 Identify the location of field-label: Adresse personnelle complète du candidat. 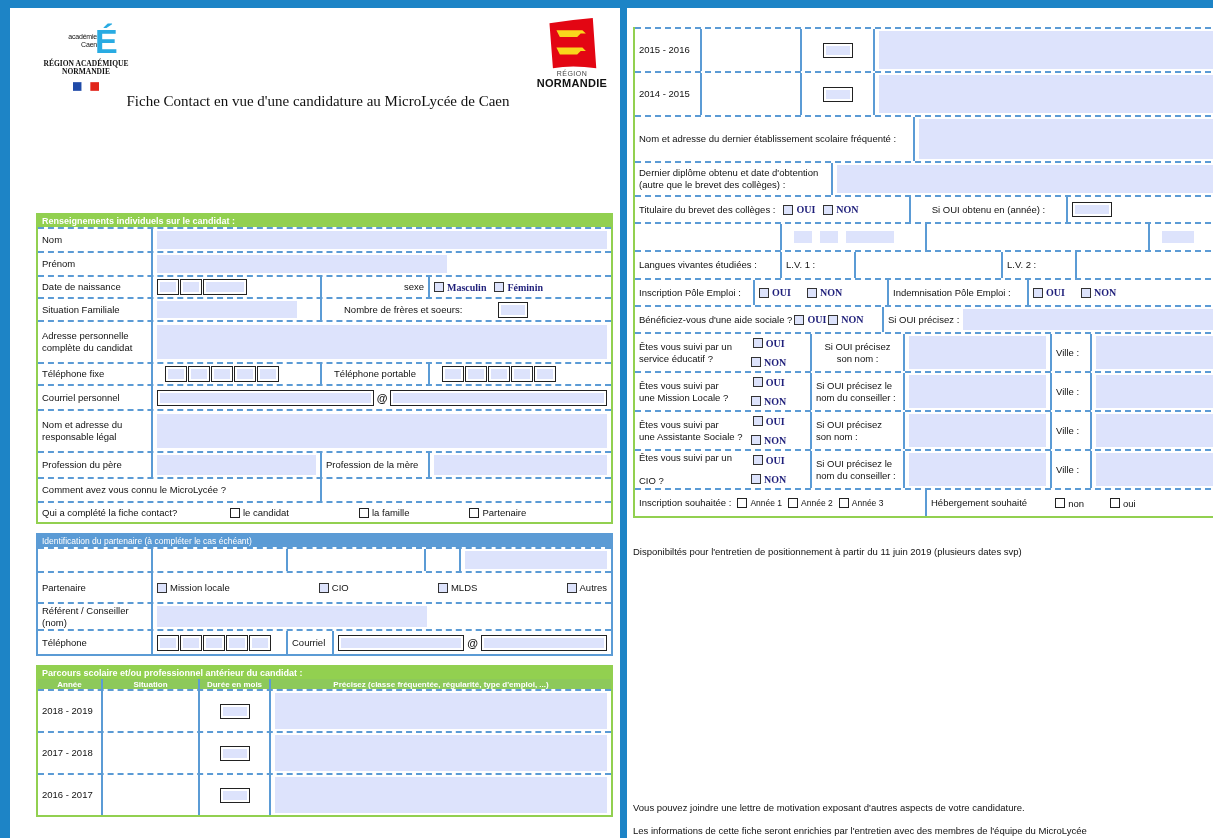
(87, 342).